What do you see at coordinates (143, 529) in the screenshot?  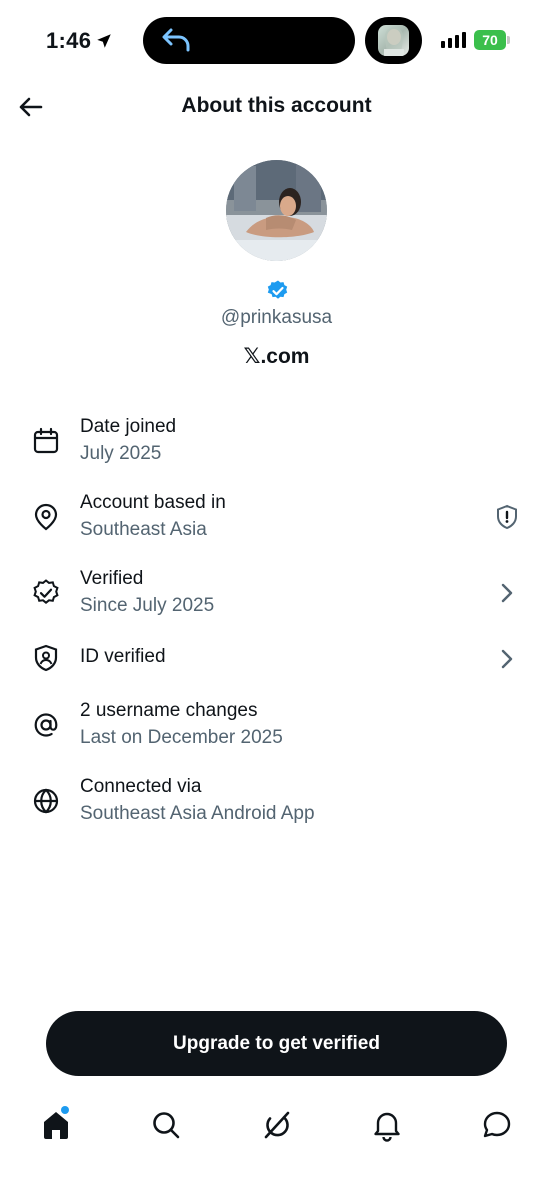 I see `info-row-value: Southeast Asia` at bounding box center [143, 529].